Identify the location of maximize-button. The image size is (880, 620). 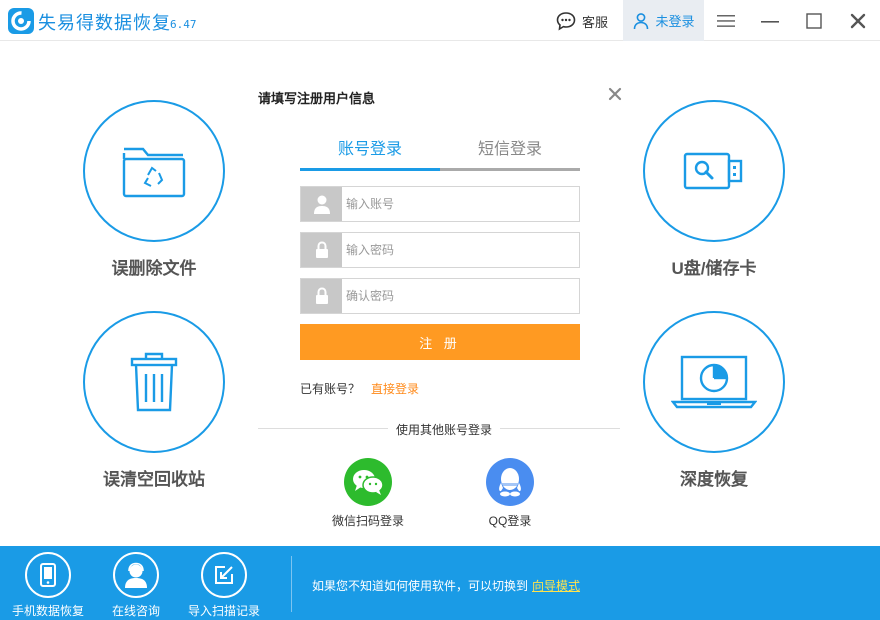
(814, 20).